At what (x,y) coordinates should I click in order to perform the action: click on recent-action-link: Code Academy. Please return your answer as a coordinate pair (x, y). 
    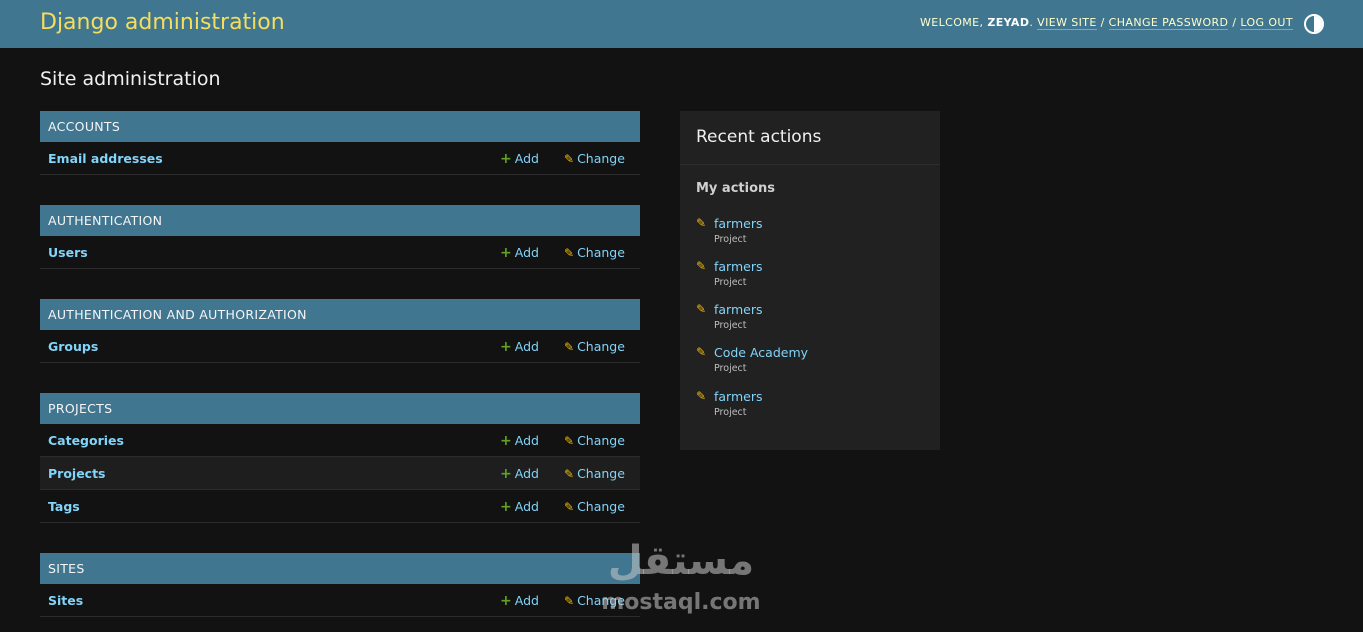
    Looking at the image, I should click on (761, 352).